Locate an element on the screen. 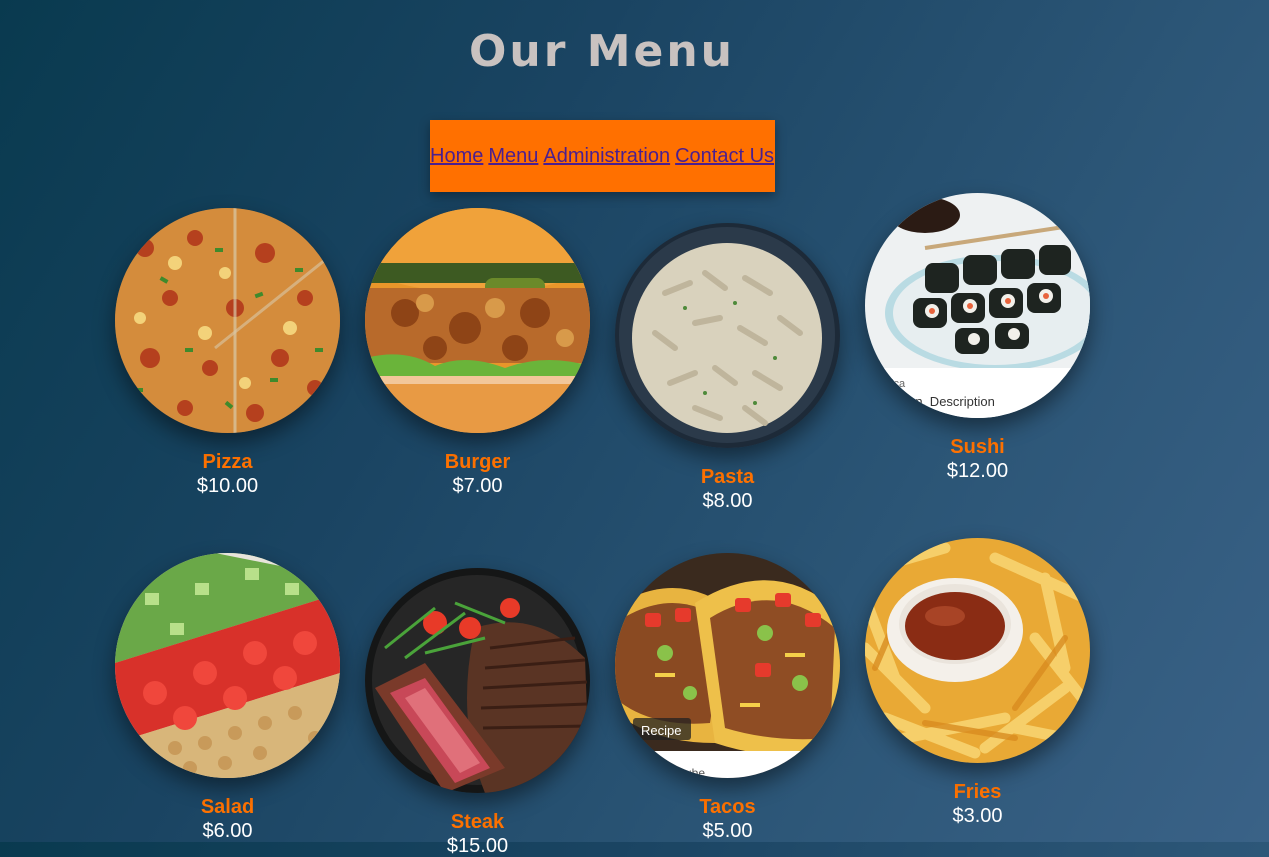 The image size is (1269, 857). menu-card-tacos: Recipe ube Tacos $5.00 is located at coordinates (727, 697).